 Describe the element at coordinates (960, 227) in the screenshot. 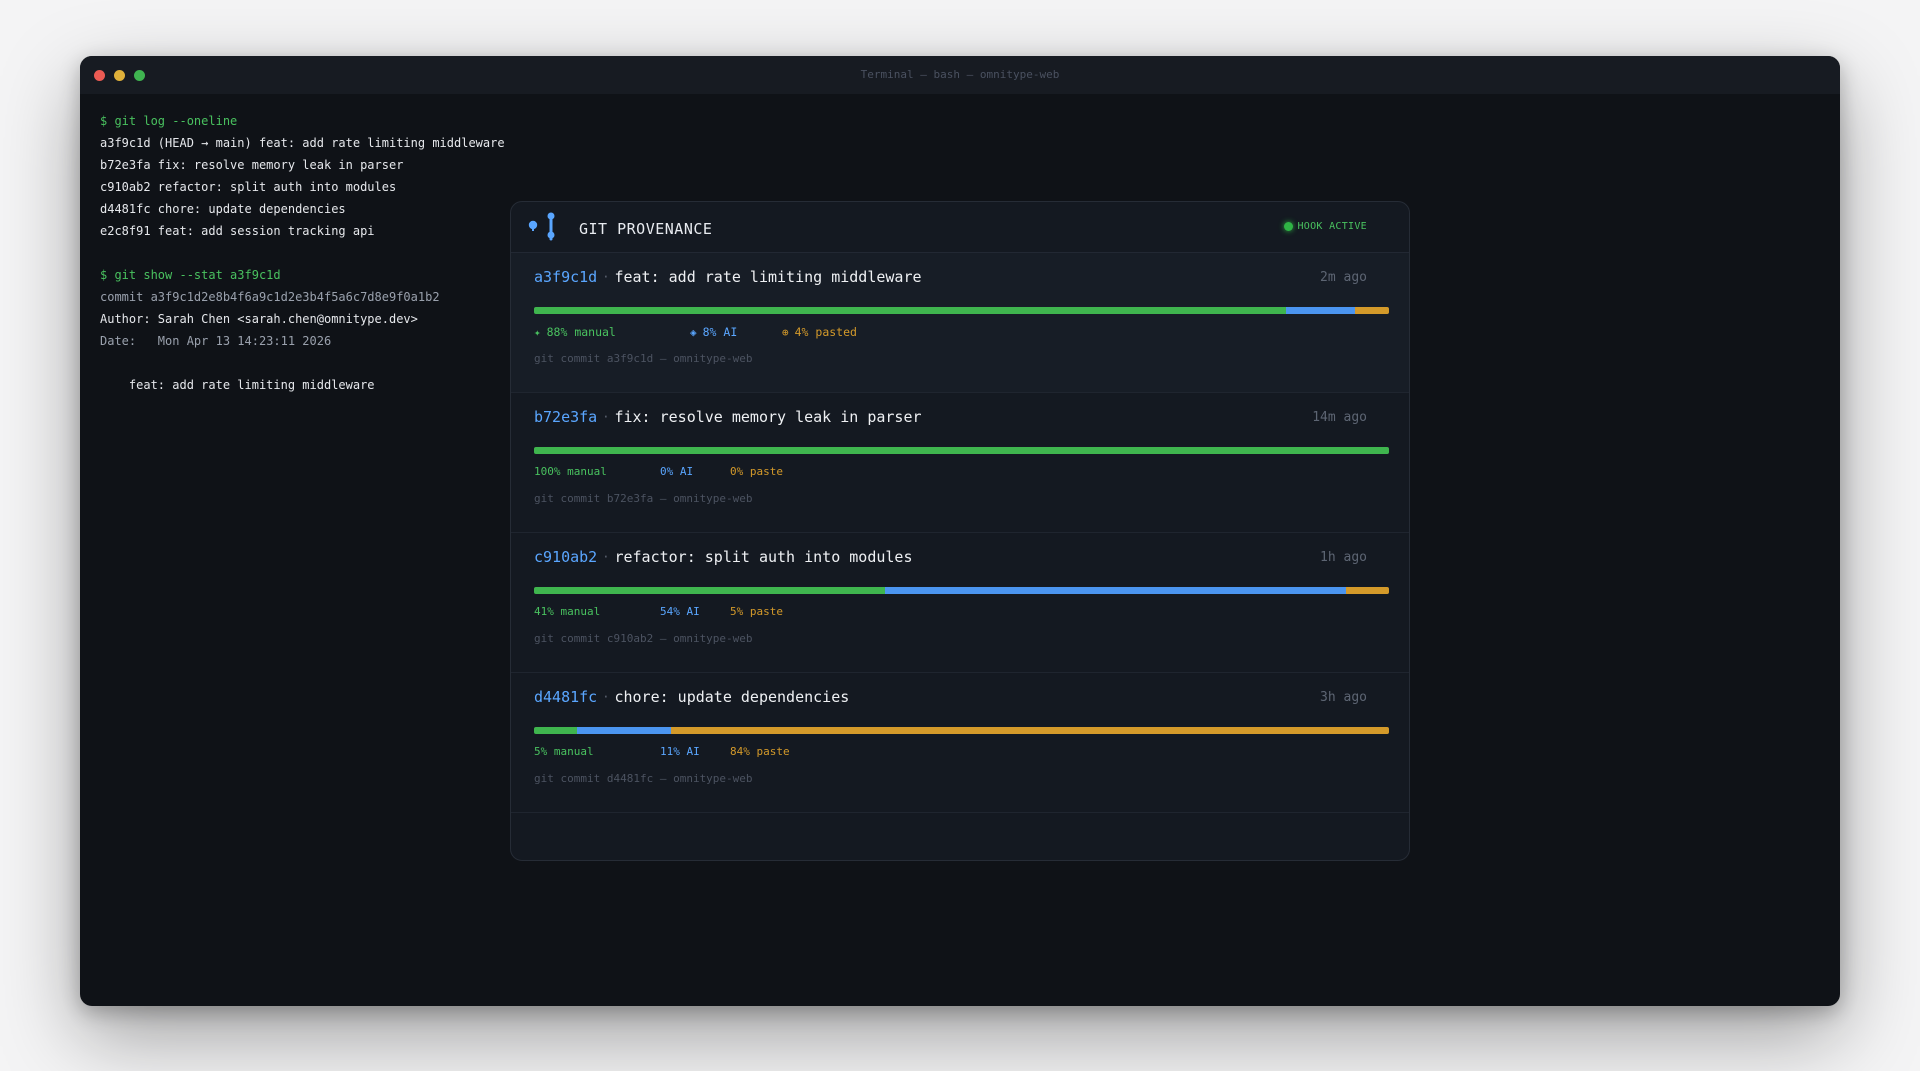

I see `panel-header: GIT PROVENANCE HOOK ACTIVE` at that location.